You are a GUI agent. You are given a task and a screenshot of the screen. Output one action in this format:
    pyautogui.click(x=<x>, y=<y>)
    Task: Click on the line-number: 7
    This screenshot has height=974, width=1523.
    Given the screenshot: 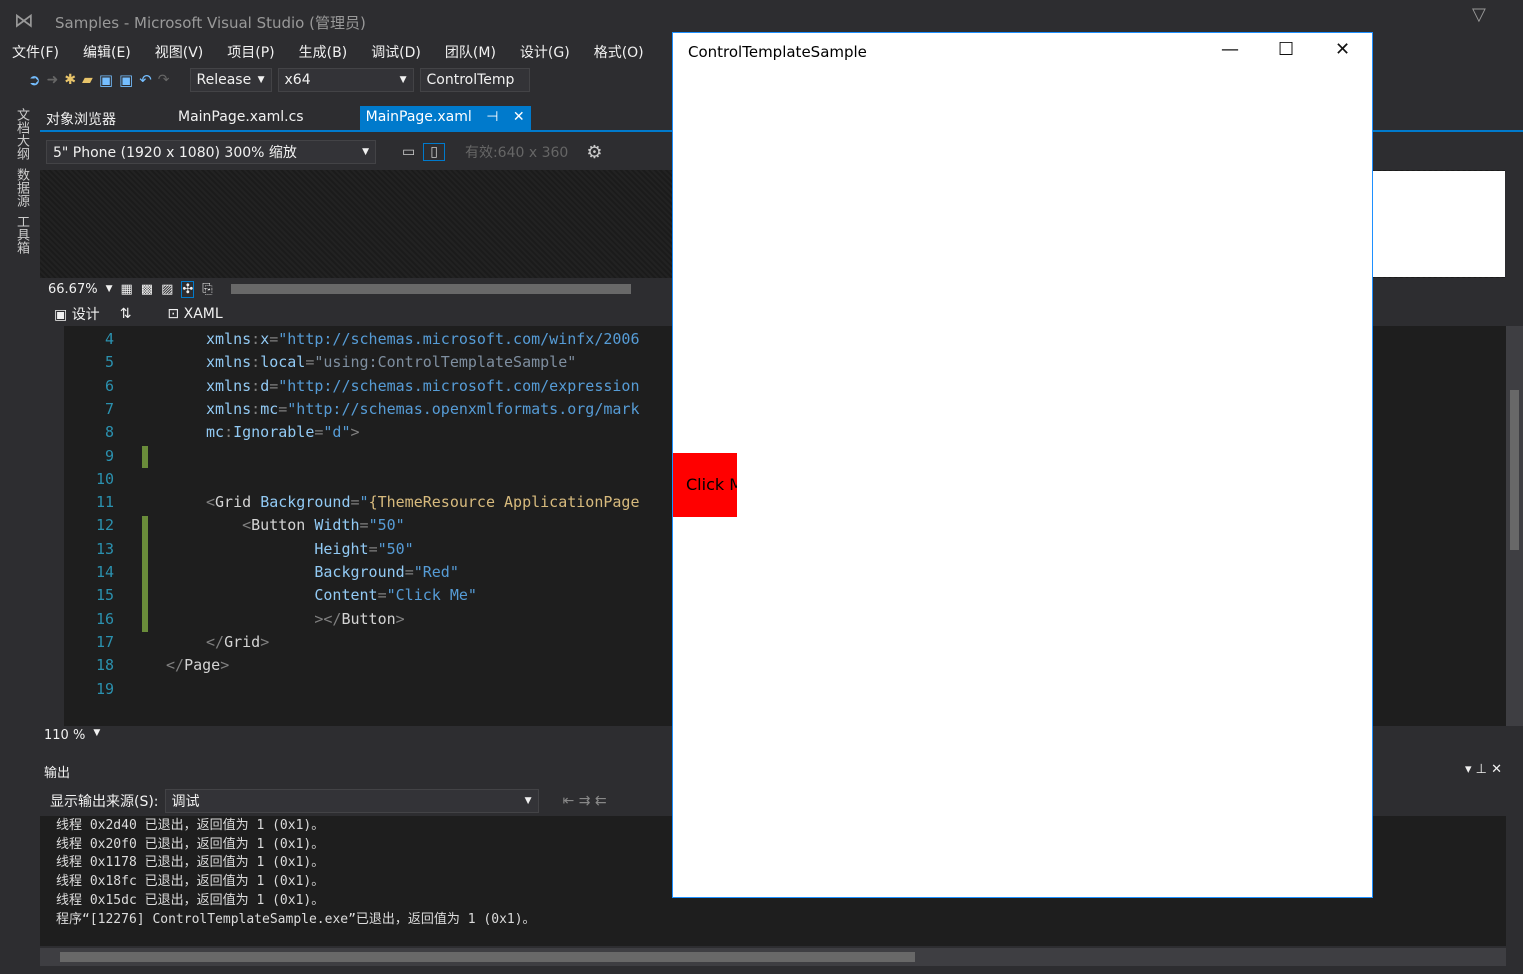 What is the action you would take?
    pyautogui.click(x=109, y=408)
    